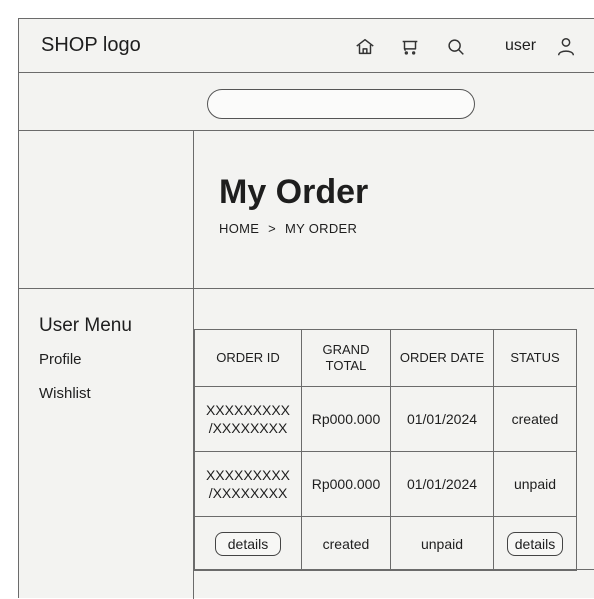  I want to click on header-grand-total: GRAND TOTAL, so click(346, 358).